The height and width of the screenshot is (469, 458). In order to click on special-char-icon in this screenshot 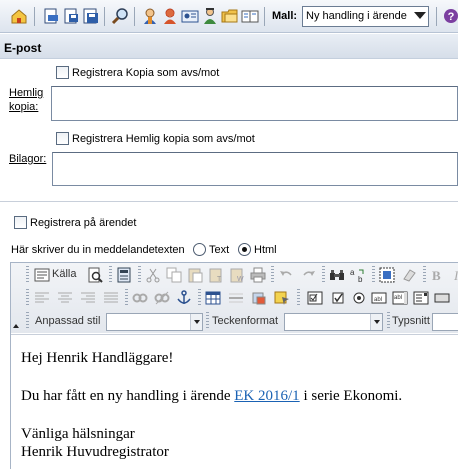, I will do `click(282, 298)`.